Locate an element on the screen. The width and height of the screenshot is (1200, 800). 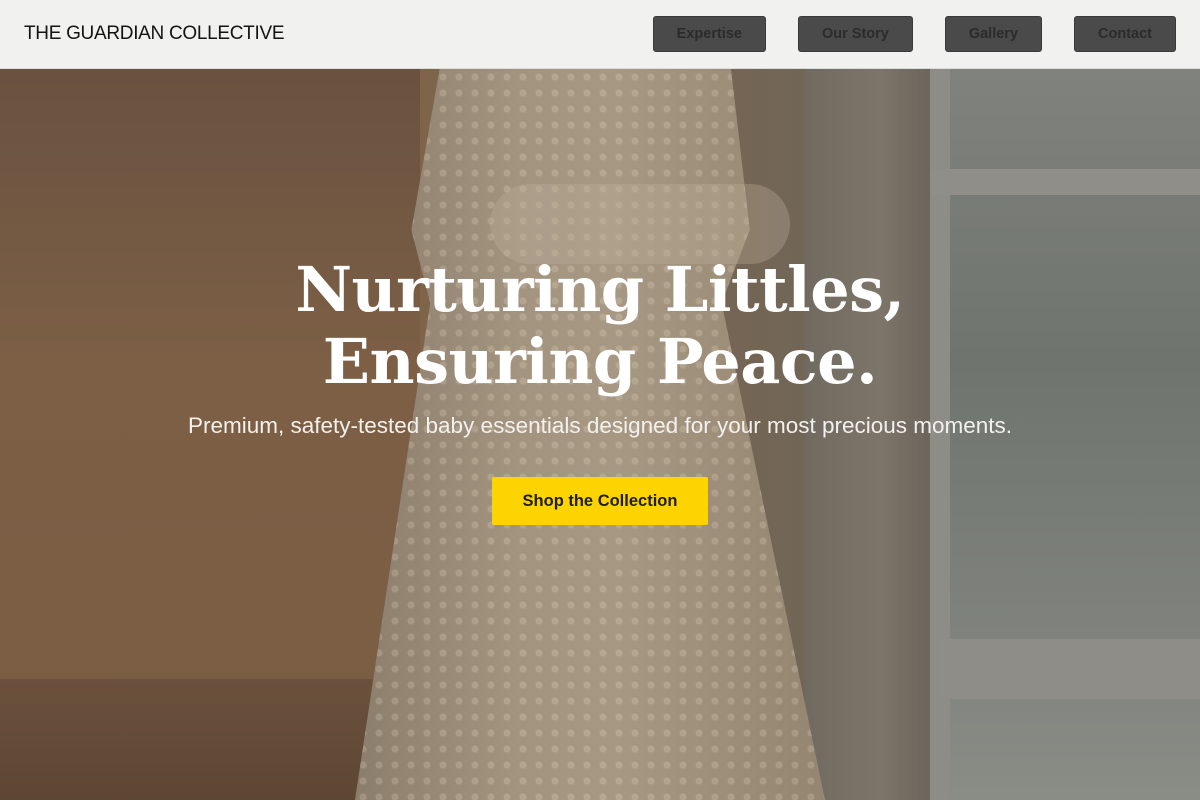
hero-title: Nurturing Littles, Ensuring Peace. is located at coordinates (600, 326).